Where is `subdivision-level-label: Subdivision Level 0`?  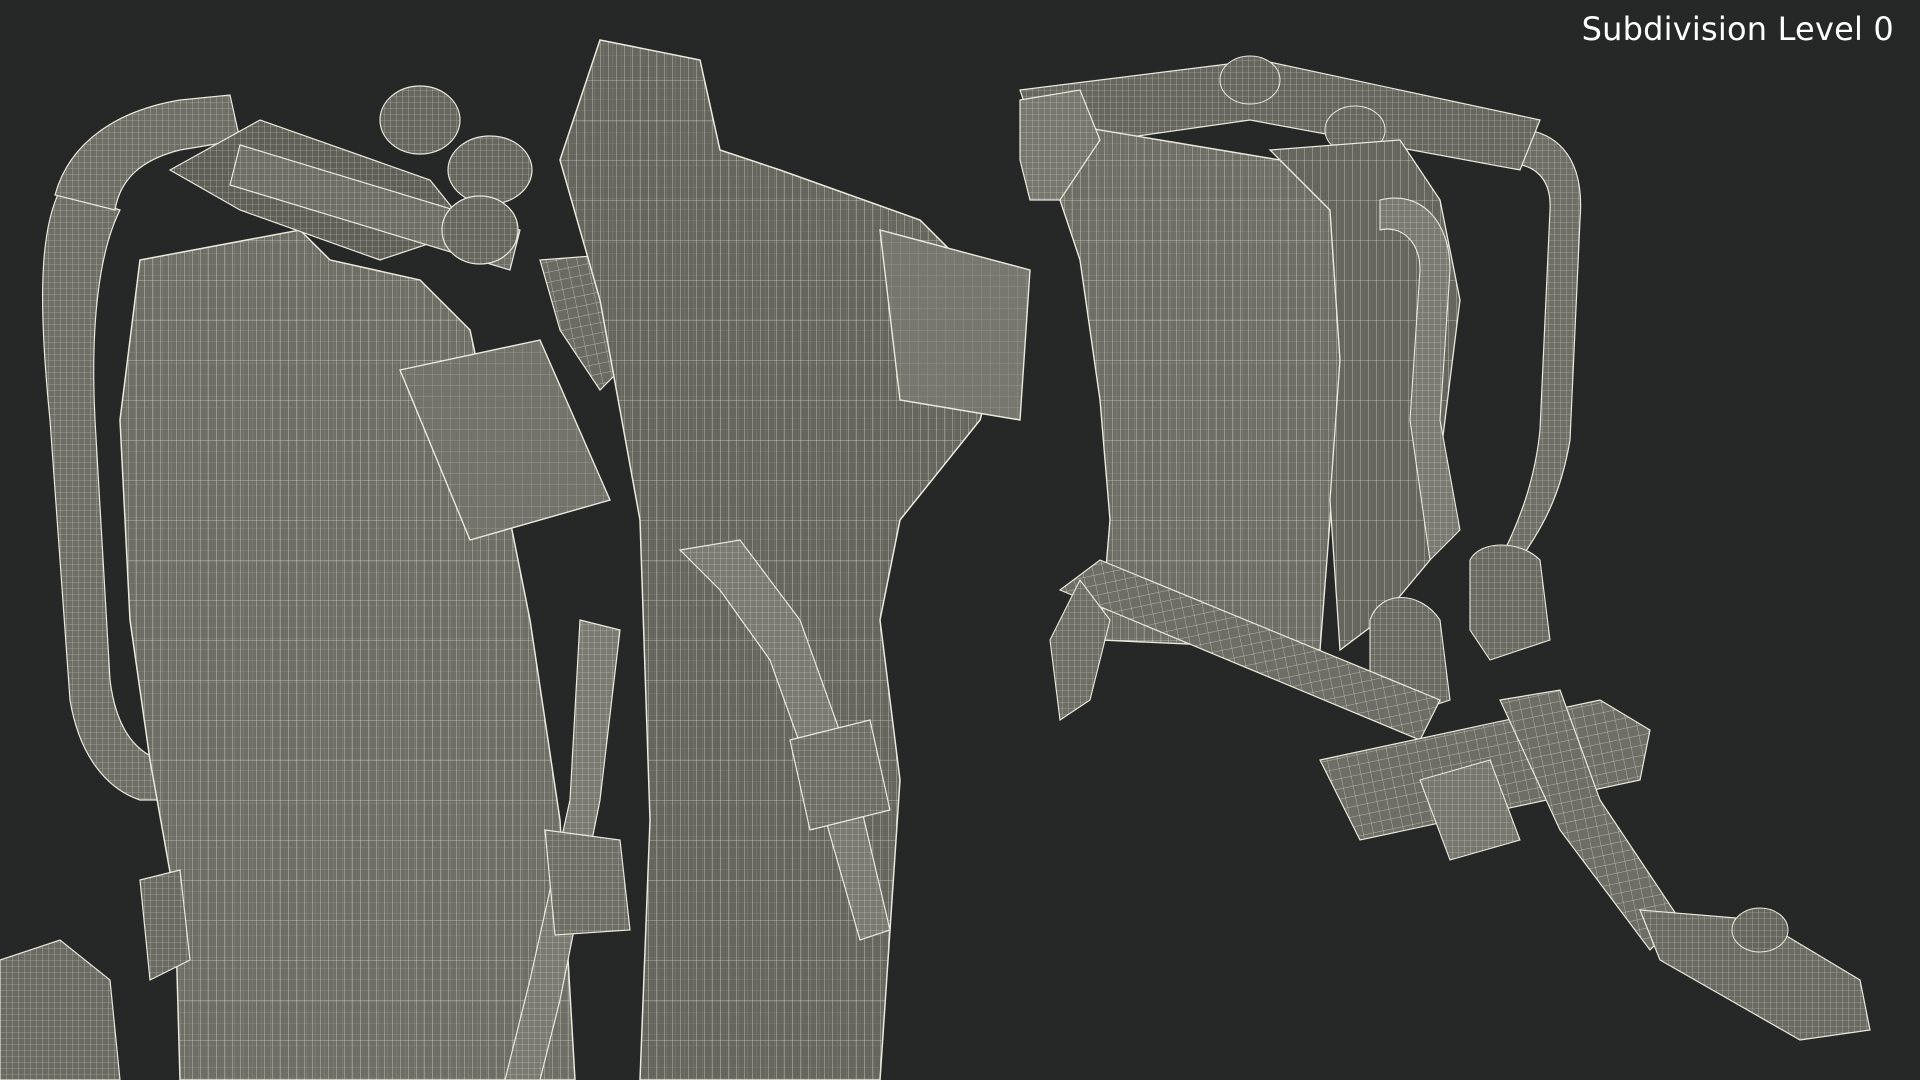
subdivision-level-label: Subdivision Level 0 is located at coordinates (1737, 29).